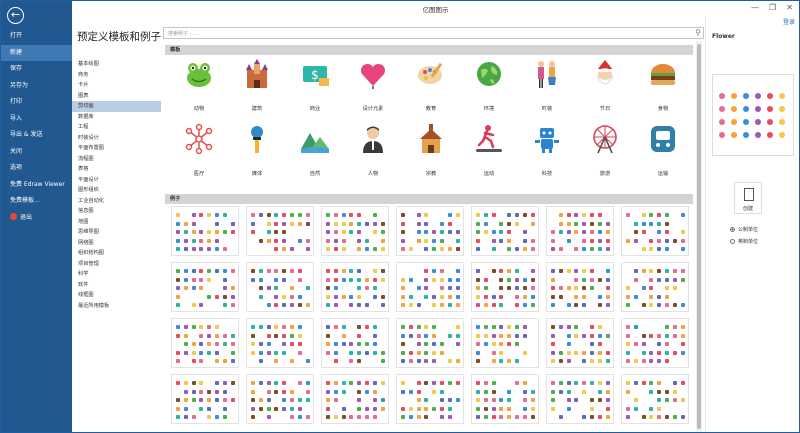  What do you see at coordinates (698, 32) in the screenshot?
I see `search-icon: ⚲` at bounding box center [698, 32].